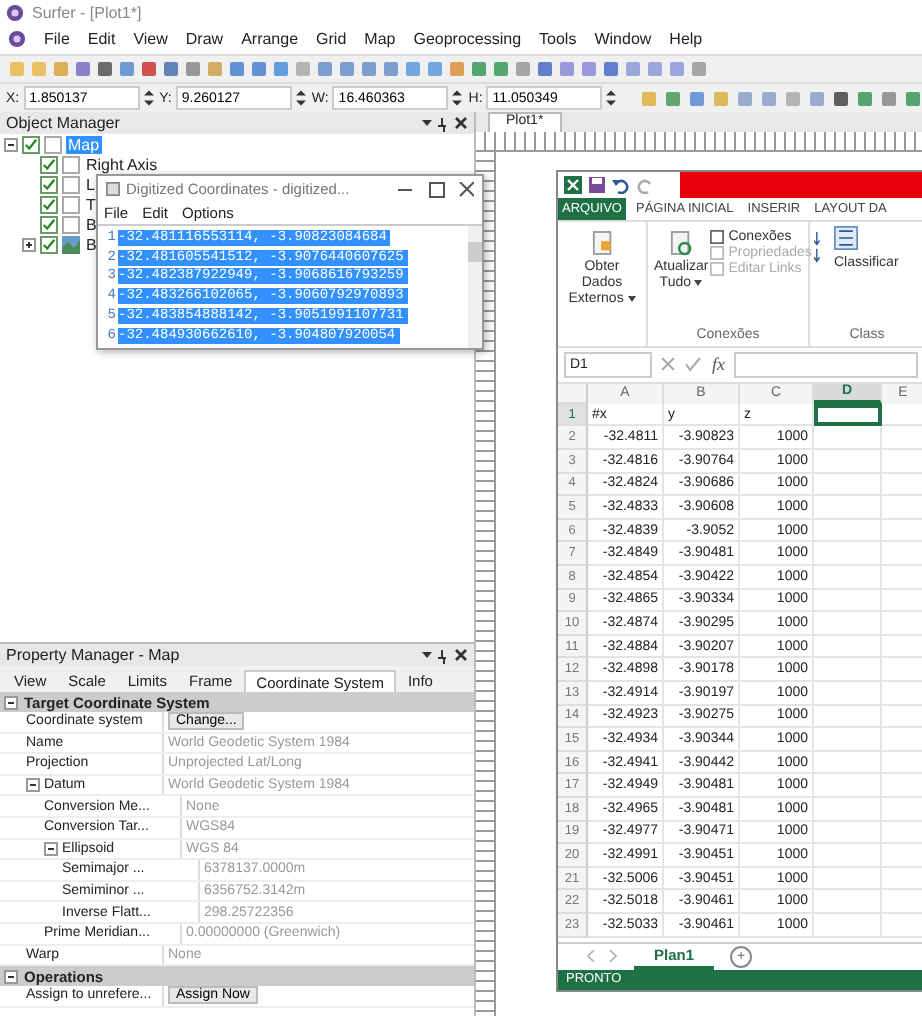 The width and height of the screenshot is (922, 1016). Describe the element at coordinates (573, 185) in the screenshot. I see `spreadsheet-app-icon` at that location.